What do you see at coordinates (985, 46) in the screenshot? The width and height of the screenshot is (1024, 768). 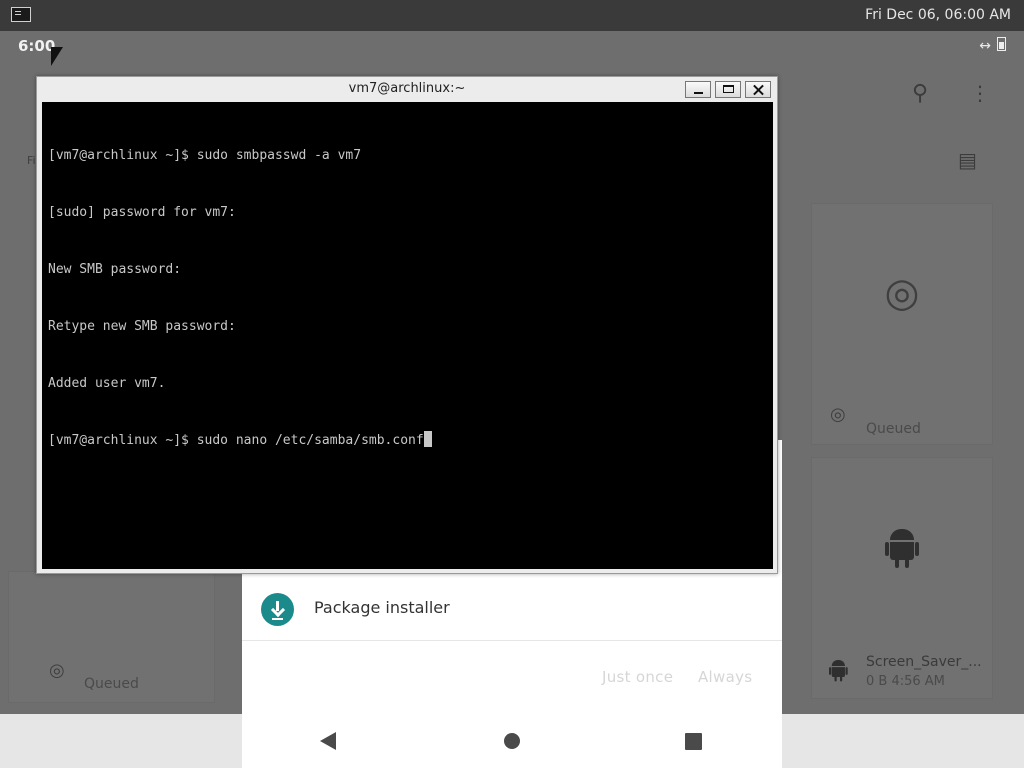 I see `data-transfer-icon: ↔` at bounding box center [985, 46].